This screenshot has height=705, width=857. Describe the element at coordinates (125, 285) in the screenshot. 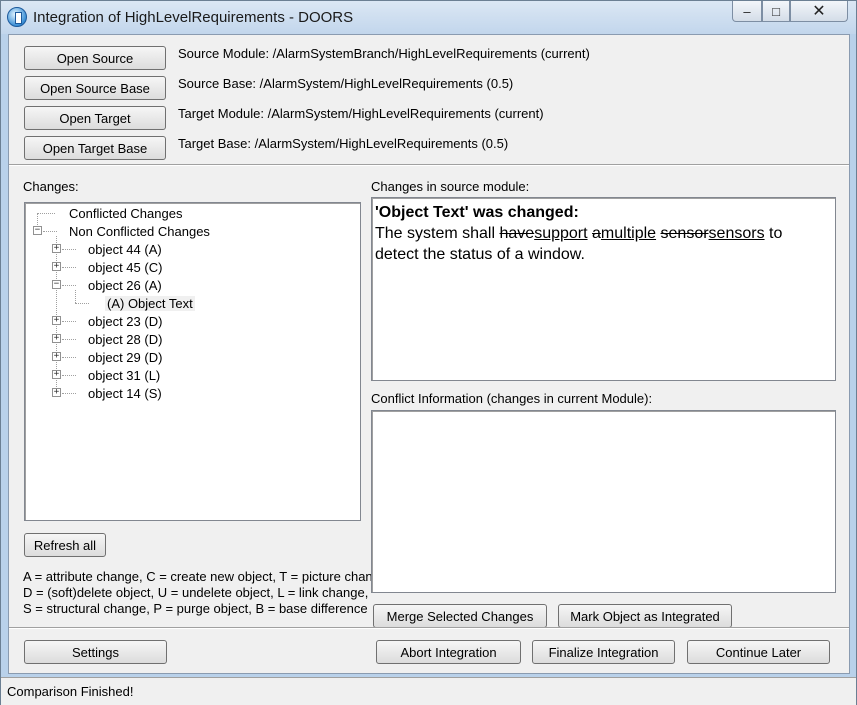

I see `tree-item-label: object 26 (A)` at that location.